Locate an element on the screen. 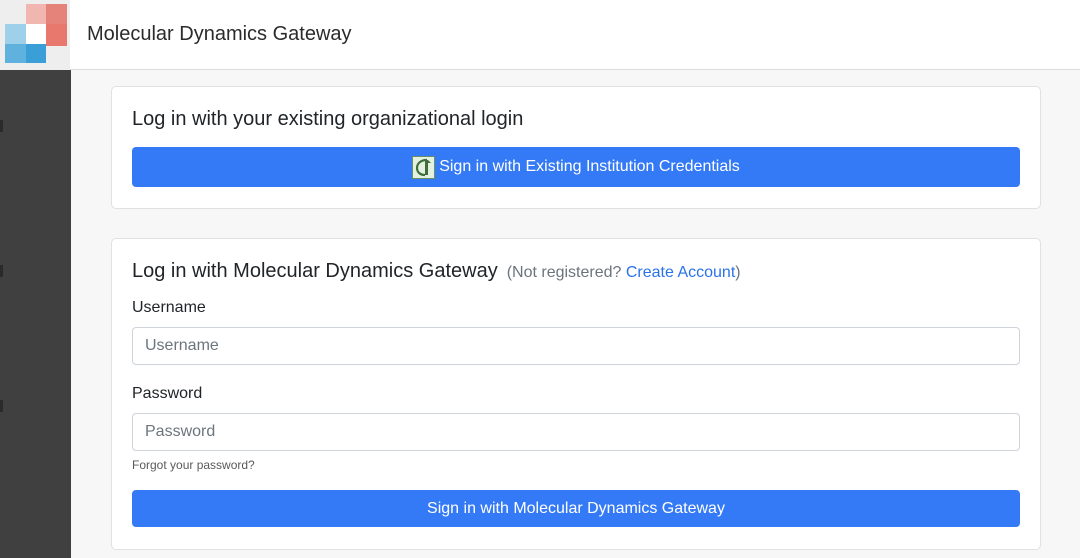 The image size is (1080, 558). logo-square-red-large is located at coordinates (56, 35).